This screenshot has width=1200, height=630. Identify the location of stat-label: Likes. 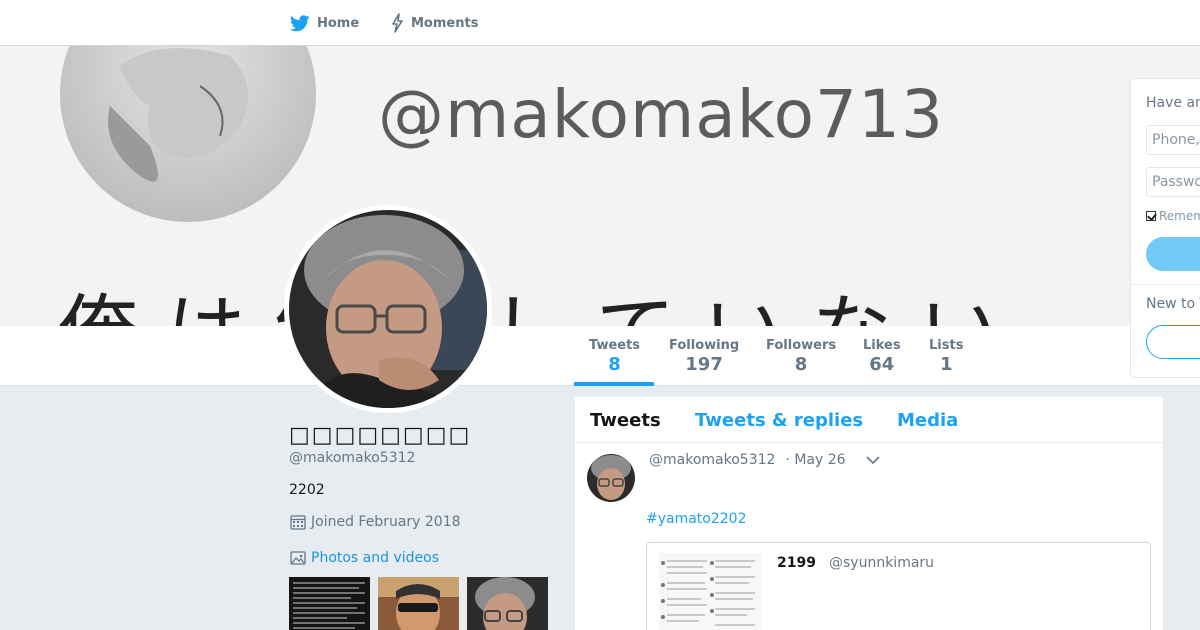
(882, 345).